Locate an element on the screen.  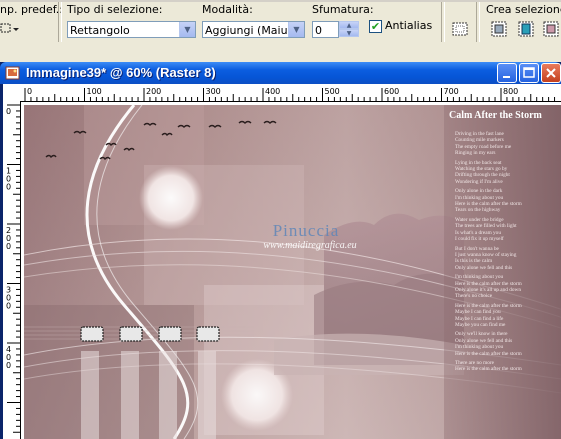
horizontal-ruler: 0 100 200 300 400 500 600 700 800 is located at coordinates (290, 93).